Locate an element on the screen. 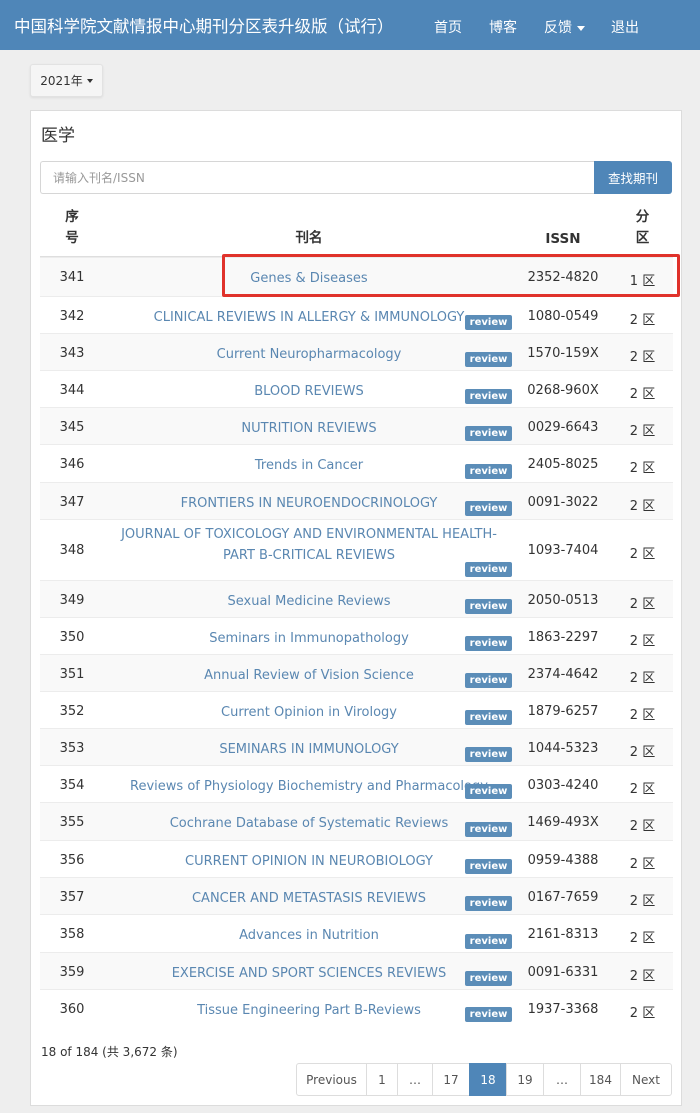 This screenshot has height=1113, width=700. pagination-summary: 18 of 184 (共 3,672 条) is located at coordinates (109, 1052).